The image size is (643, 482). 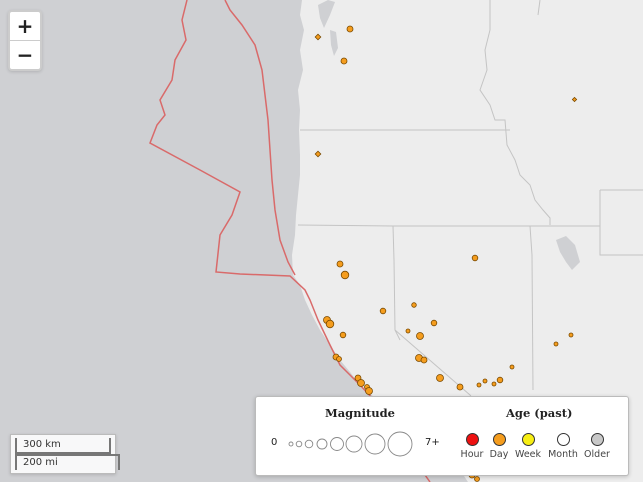 What do you see at coordinates (597, 454) in the screenshot?
I see `age-label: Older` at bounding box center [597, 454].